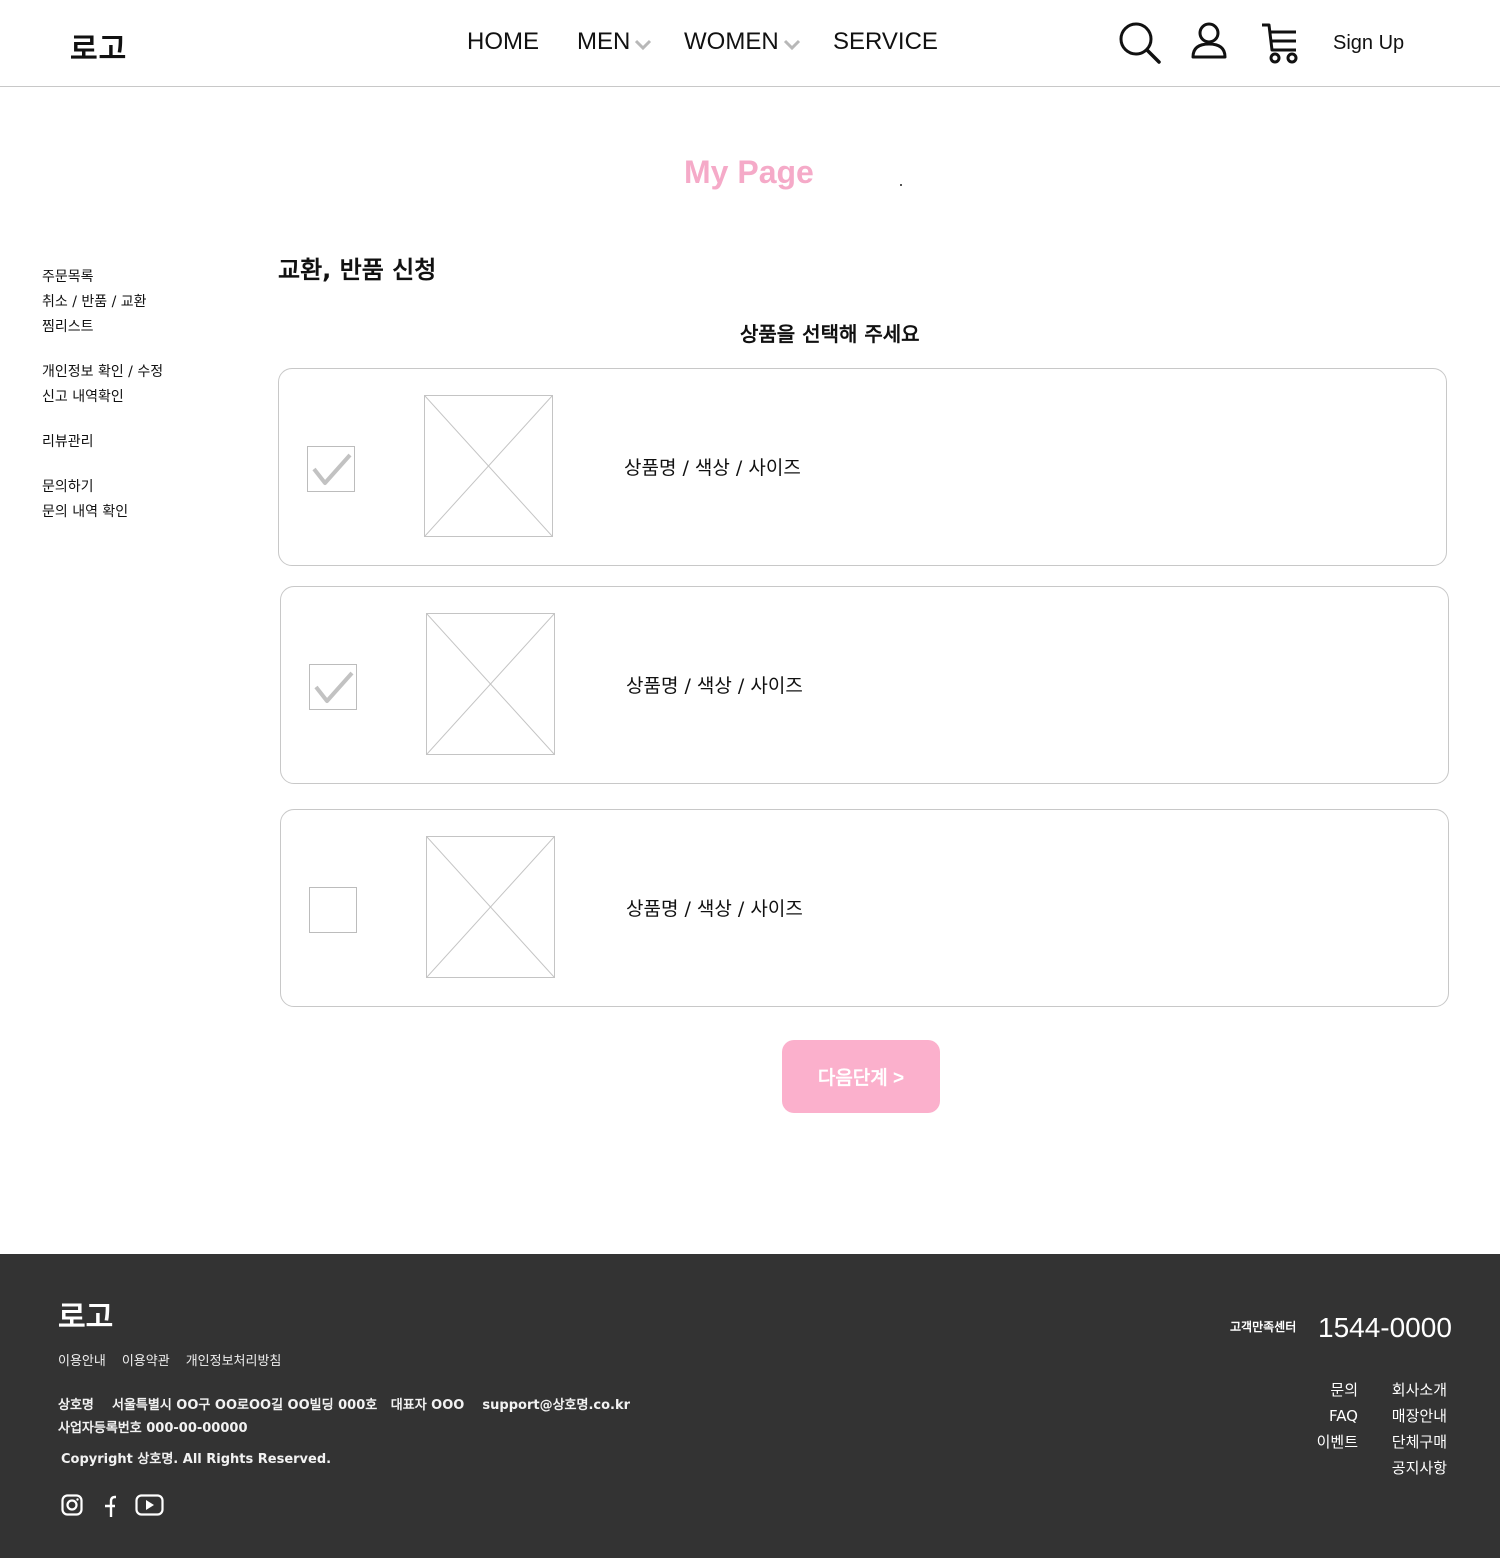 Image resolution: width=1500 pixels, height=1558 pixels. Describe the element at coordinates (85, 1314) in the screenshot. I see `footer-logo: 로고` at that location.